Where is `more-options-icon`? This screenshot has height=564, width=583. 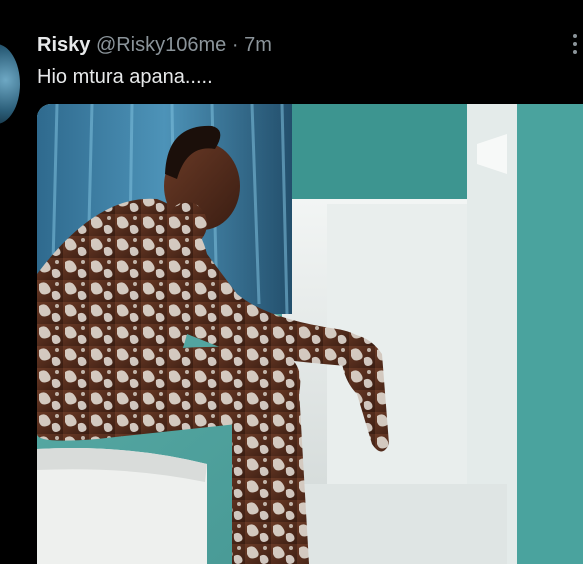
more-options-icon is located at coordinates (576, 44).